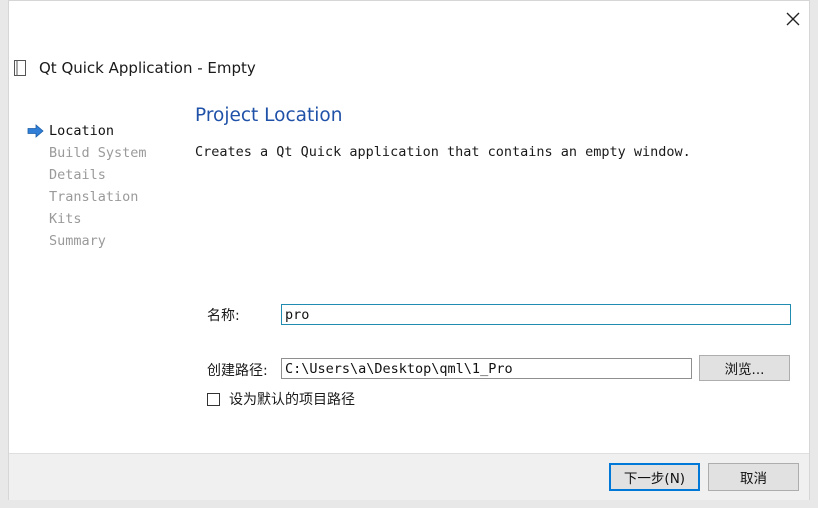 The width and height of the screenshot is (818, 508). I want to click on step-build-system: Build System, so click(110, 153).